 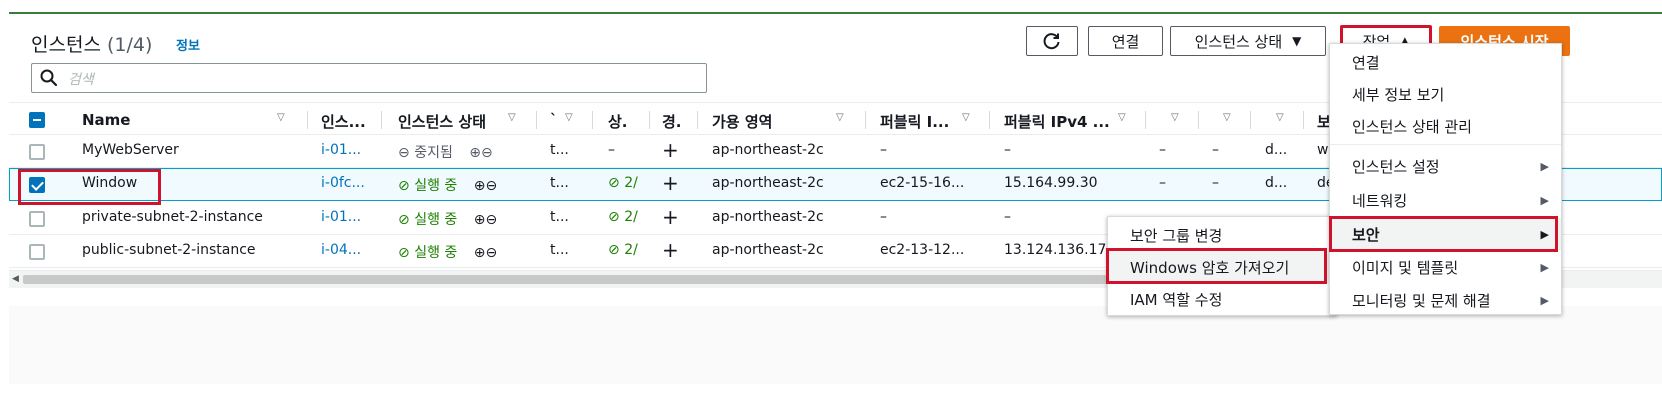 What do you see at coordinates (433, 153) in the screenshot?
I see `state-text: 중지됨` at bounding box center [433, 153].